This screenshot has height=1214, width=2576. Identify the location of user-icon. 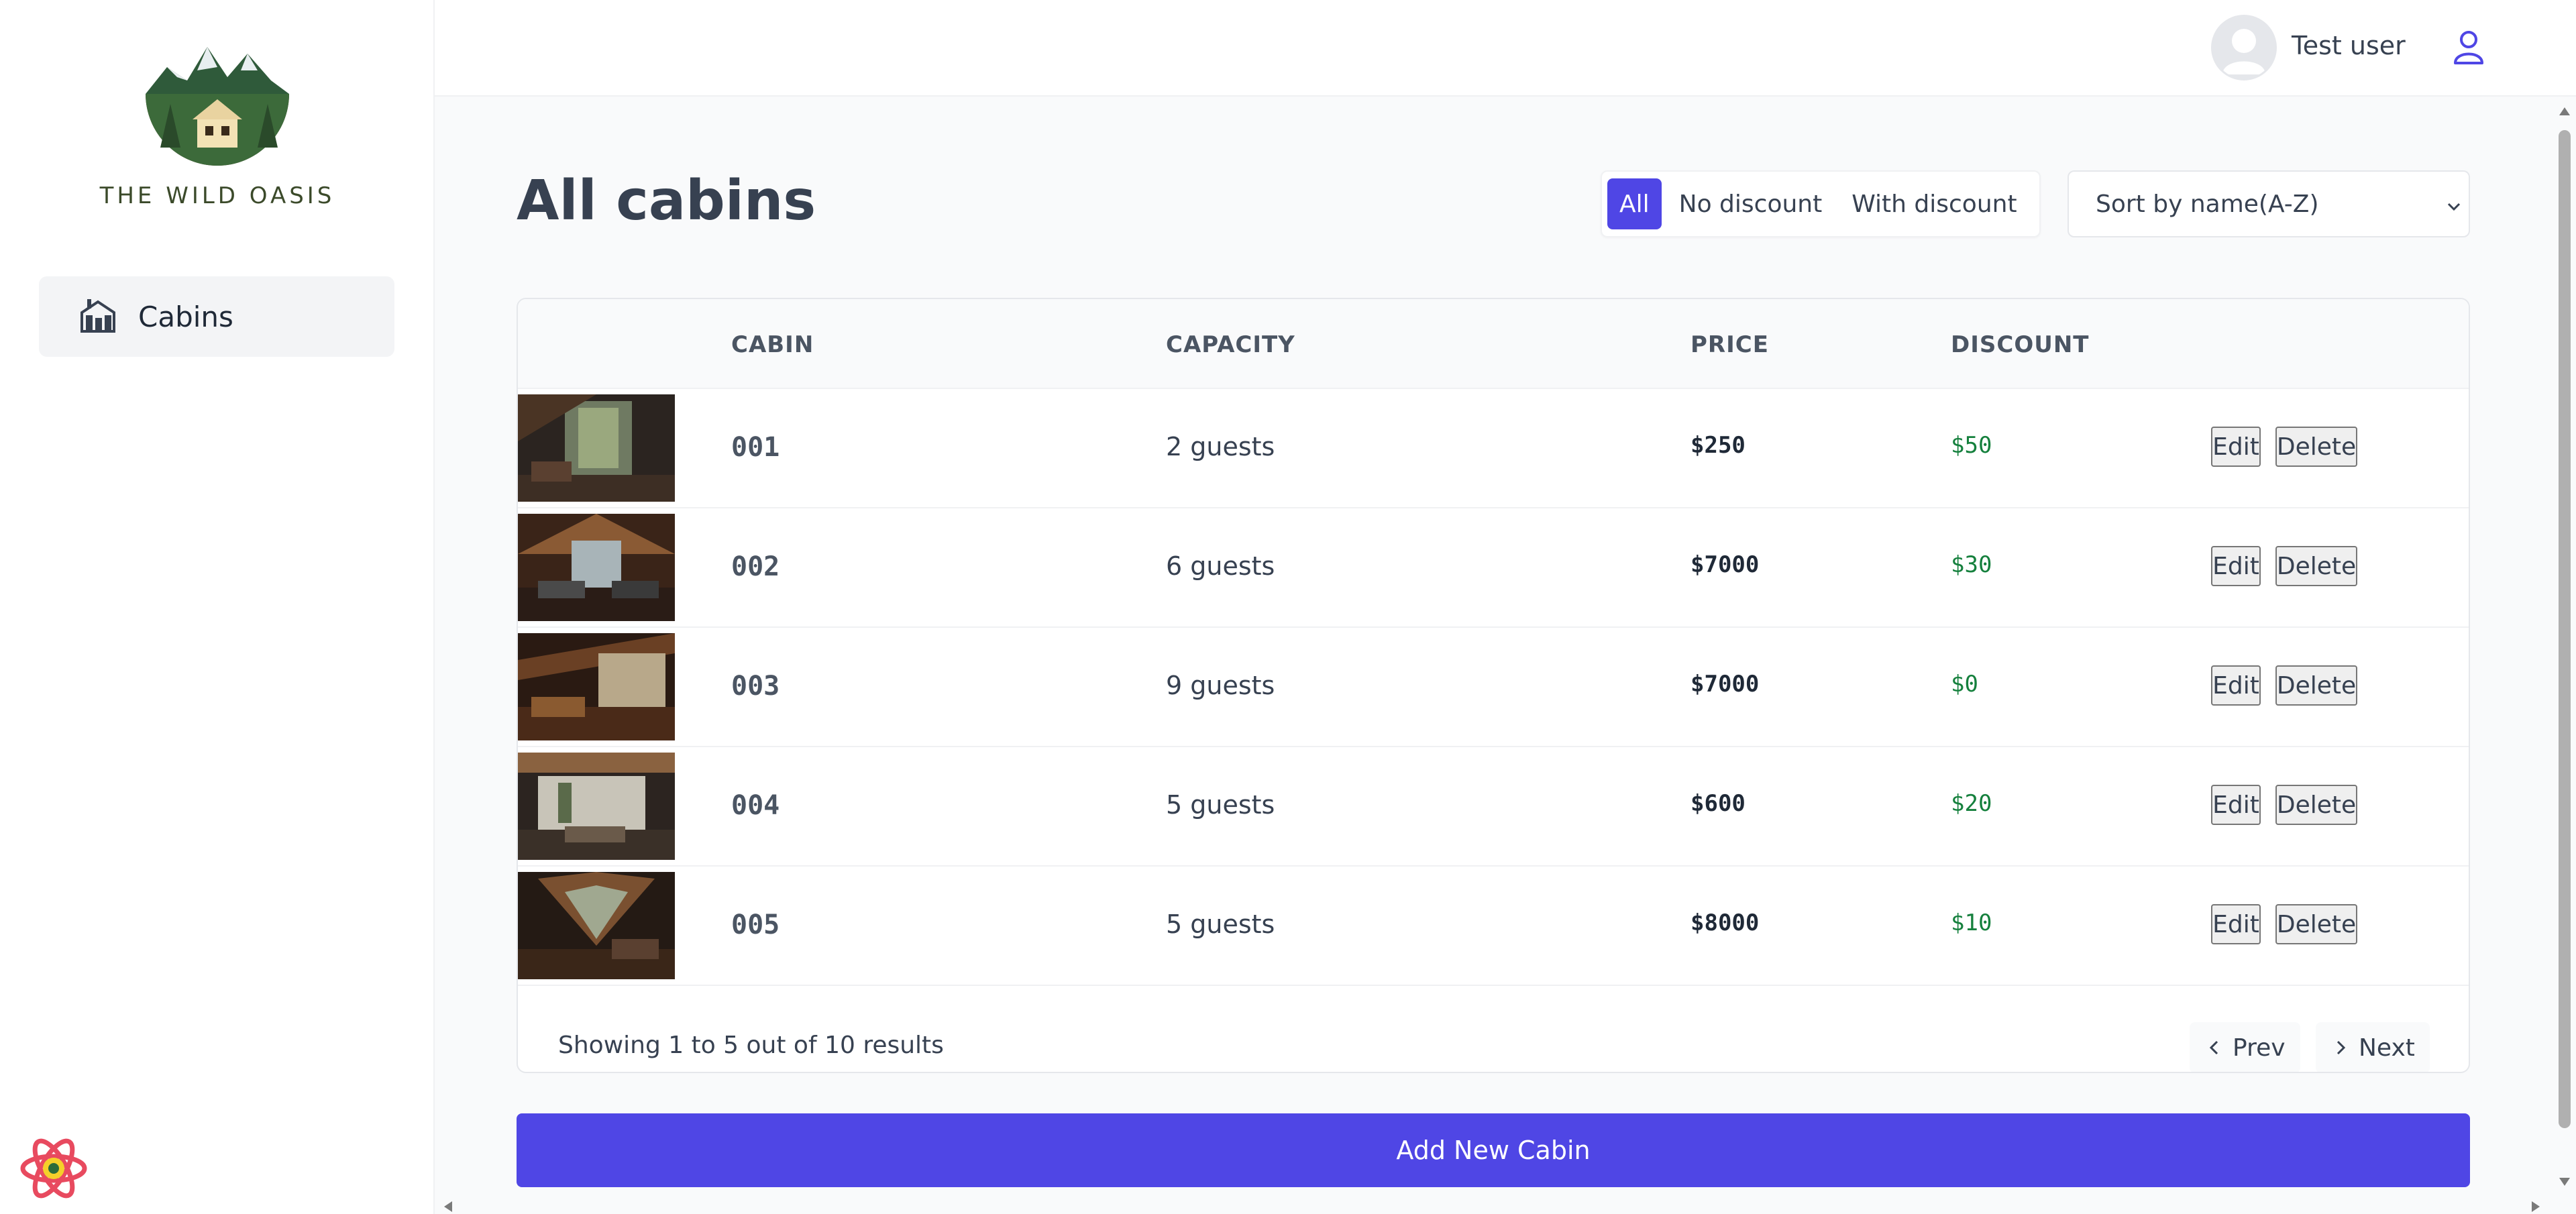
(2469, 47).